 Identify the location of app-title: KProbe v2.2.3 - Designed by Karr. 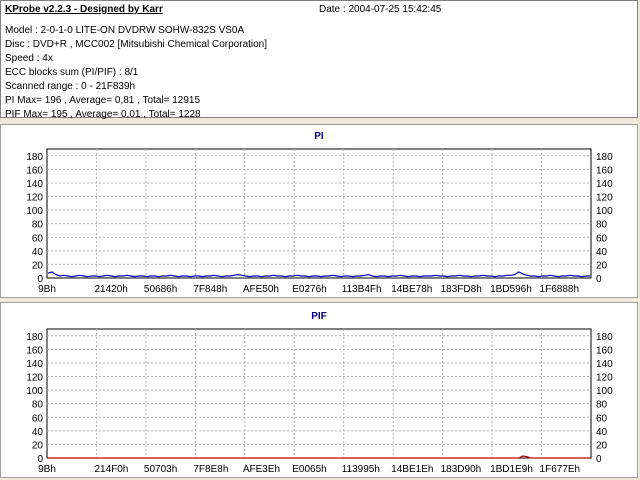
(84, 9).